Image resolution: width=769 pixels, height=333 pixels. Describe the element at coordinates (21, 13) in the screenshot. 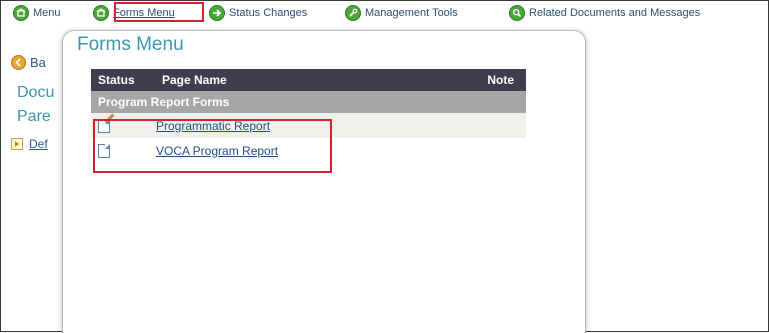

I see `home-icon` at that location.